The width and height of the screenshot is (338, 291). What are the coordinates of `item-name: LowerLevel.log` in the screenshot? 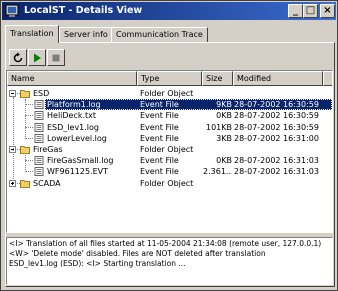 It's located at (77, 138).